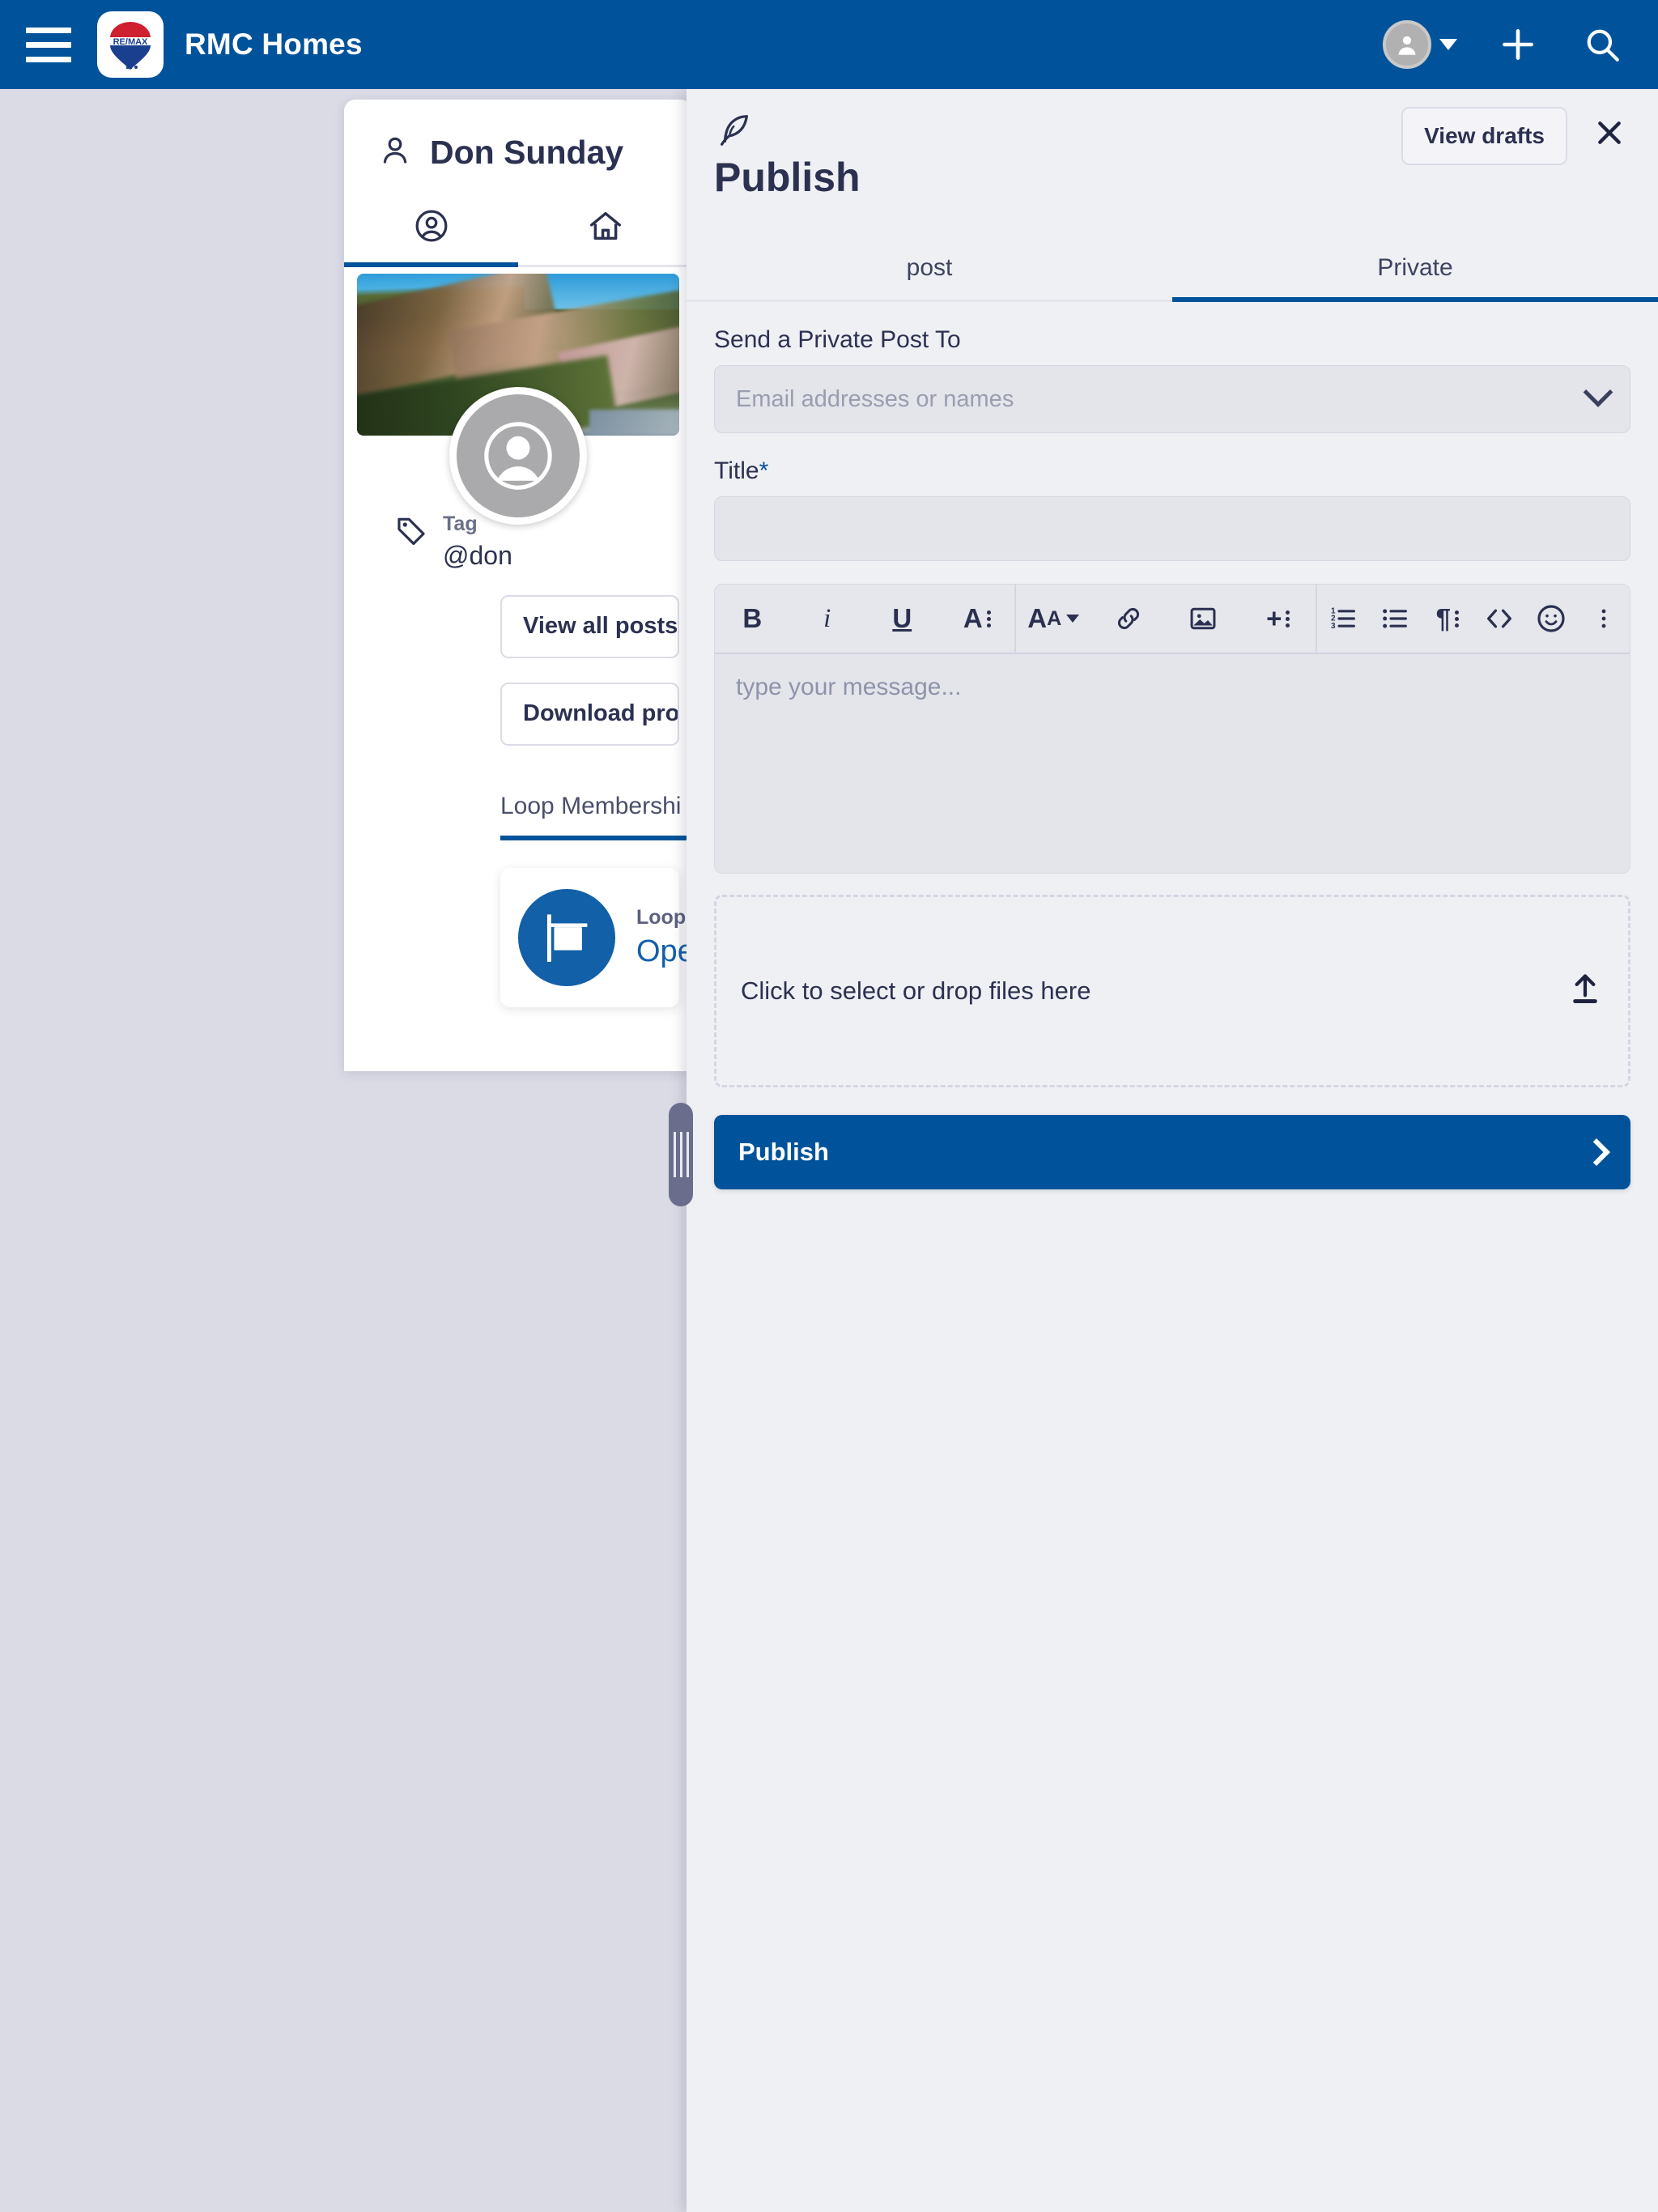 Image resolution: width=1658 pixels, height=2212 pixels. What do you see at coordinates (589, 626) in the screenshot?
I see `view-all-posts-button: View all posts an` at bounding box center [589, 626].